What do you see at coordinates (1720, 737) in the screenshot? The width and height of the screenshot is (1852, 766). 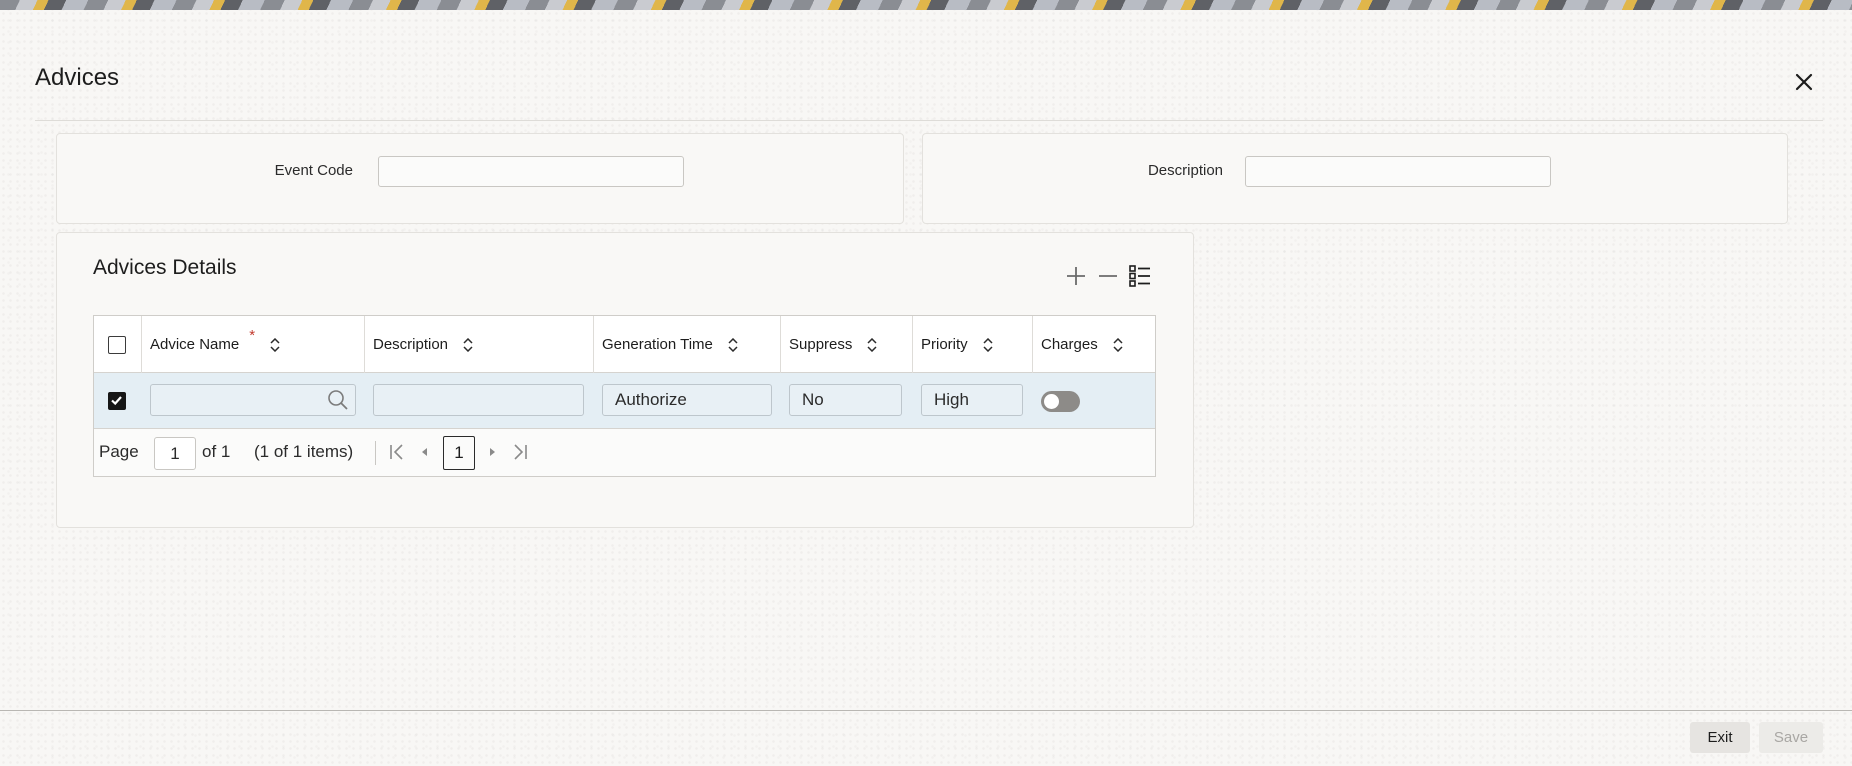 I see `exit-button: Exit` at bounding box center [1720, 737].